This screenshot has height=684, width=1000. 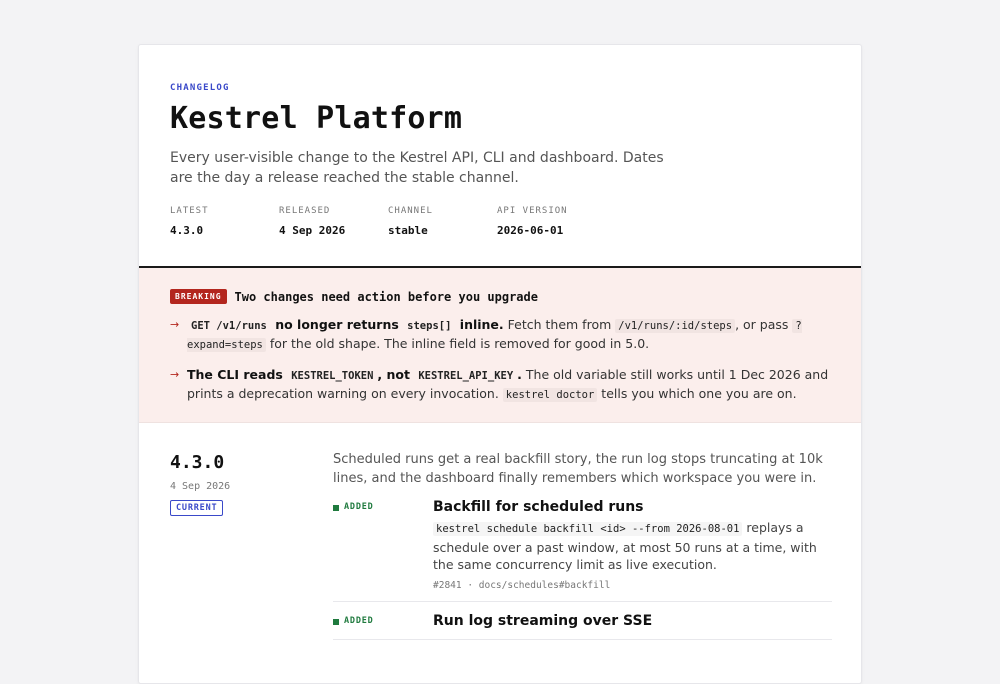 I want to click on item-emphasis: ., so click(x=519, y=374).